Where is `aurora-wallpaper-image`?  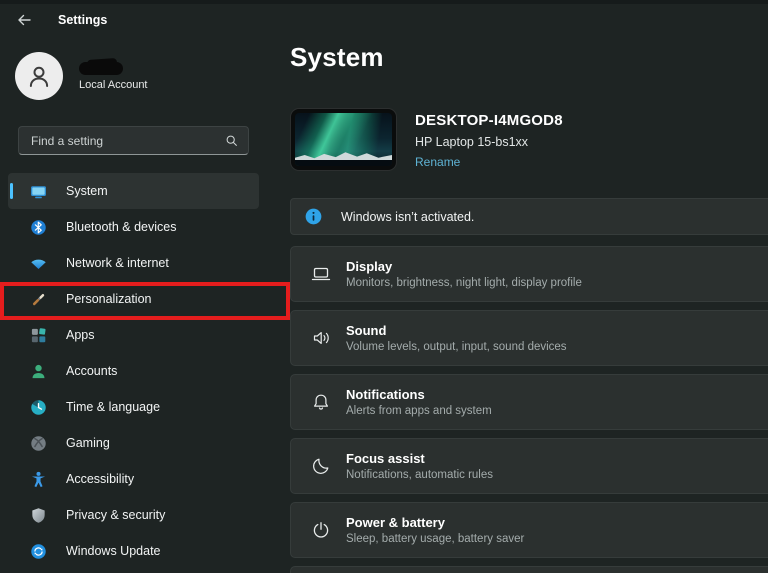 aurora-wallpaper-image is located at coordinates (343, 139).